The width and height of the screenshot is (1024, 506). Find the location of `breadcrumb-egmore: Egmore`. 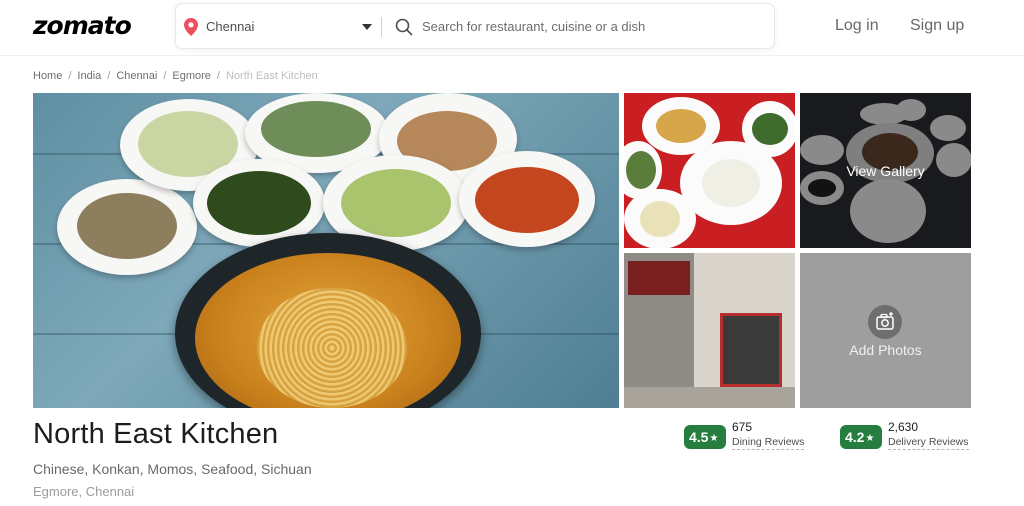

breadcrumb-egmore: Egmore is located at coordinates (191, 76).